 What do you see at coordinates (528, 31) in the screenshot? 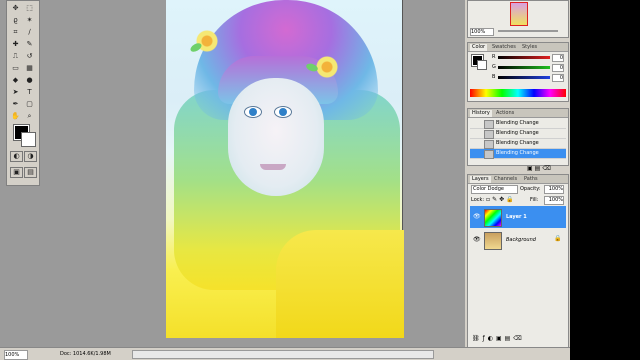
I see `navigator-zoom-slider` at bounding box center [528, 31].